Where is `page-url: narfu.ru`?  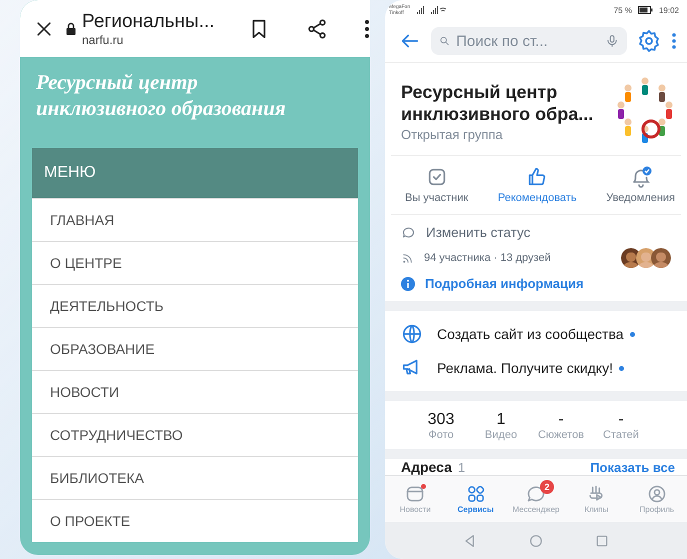
page-url: narfu.ru is located at coordinates (103, 39).